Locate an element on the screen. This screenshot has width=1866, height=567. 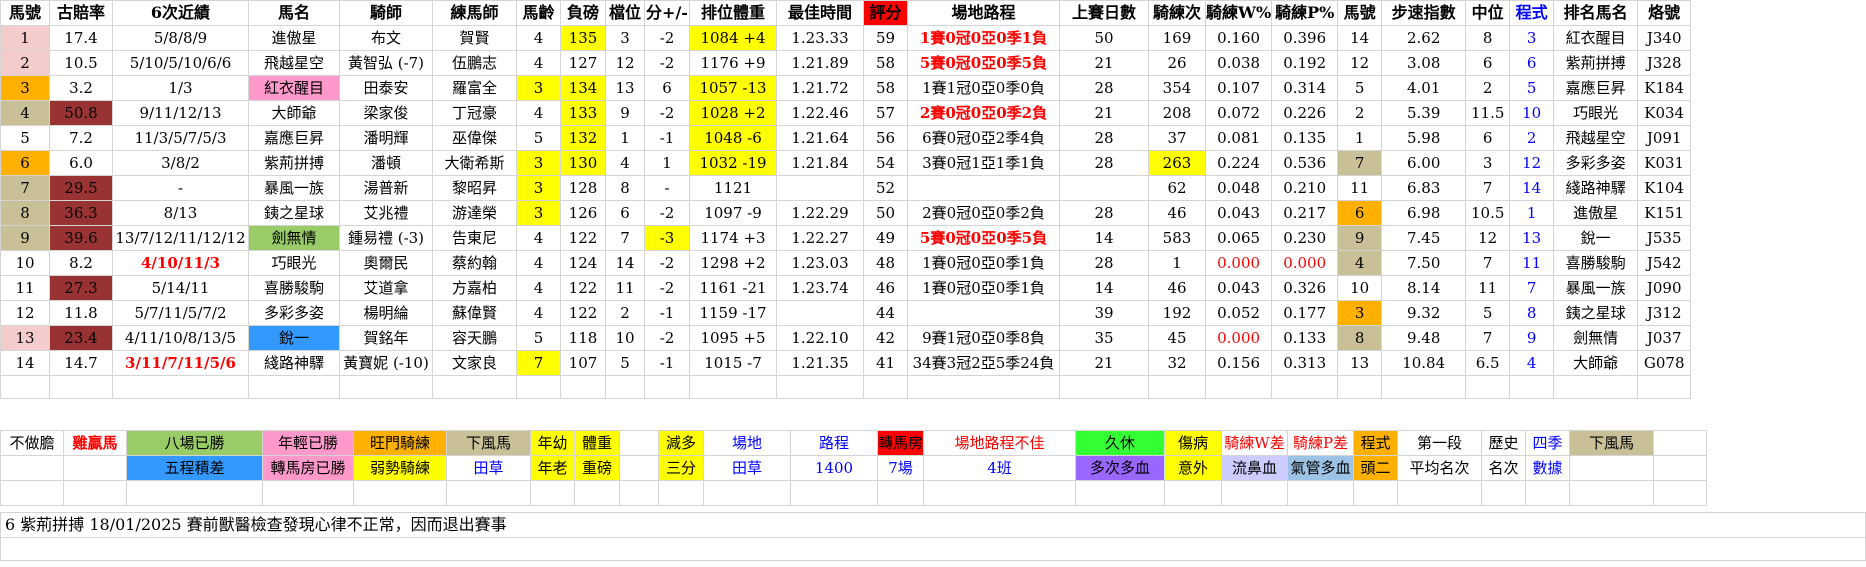
cell-course-distance: 5賽0冠0亞0季5負 is located at coordinates (983, 238).